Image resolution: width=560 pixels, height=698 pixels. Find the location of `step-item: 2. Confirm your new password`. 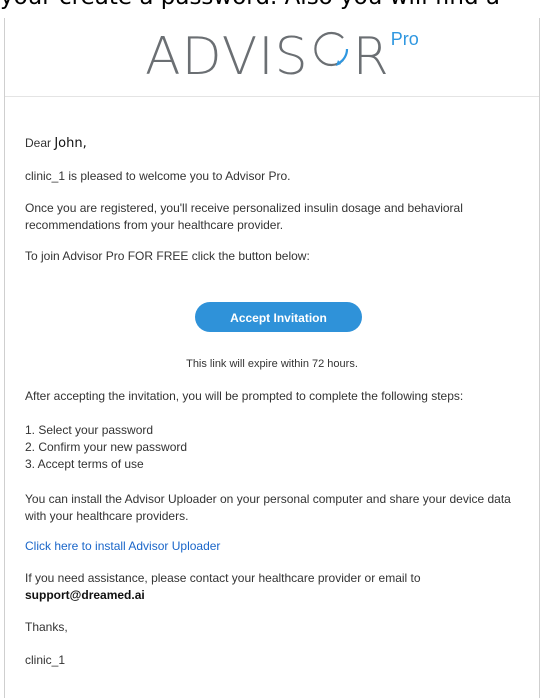

step-item: 2. Confirm your new password is located at coordinates (106, 447).